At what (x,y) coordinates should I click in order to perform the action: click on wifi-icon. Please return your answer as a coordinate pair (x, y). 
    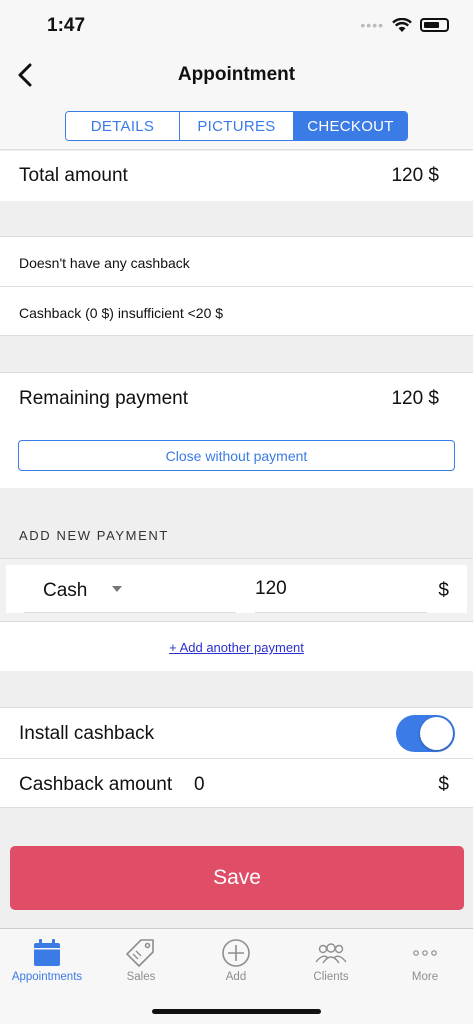
    Looking at the image, I should click on (402, 24).